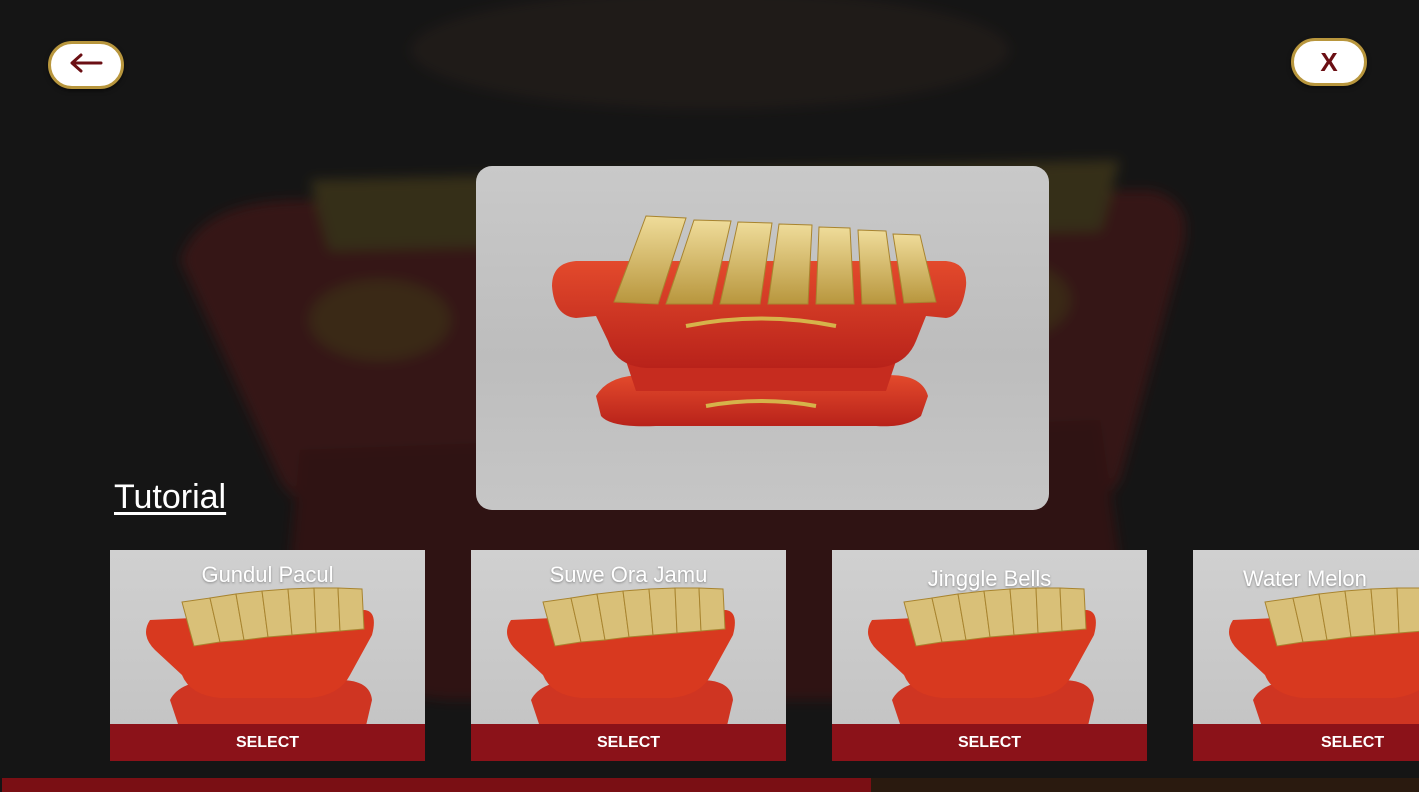 The image size is (1419, 792). I want to click on close-button: X, so click(1329, 62).